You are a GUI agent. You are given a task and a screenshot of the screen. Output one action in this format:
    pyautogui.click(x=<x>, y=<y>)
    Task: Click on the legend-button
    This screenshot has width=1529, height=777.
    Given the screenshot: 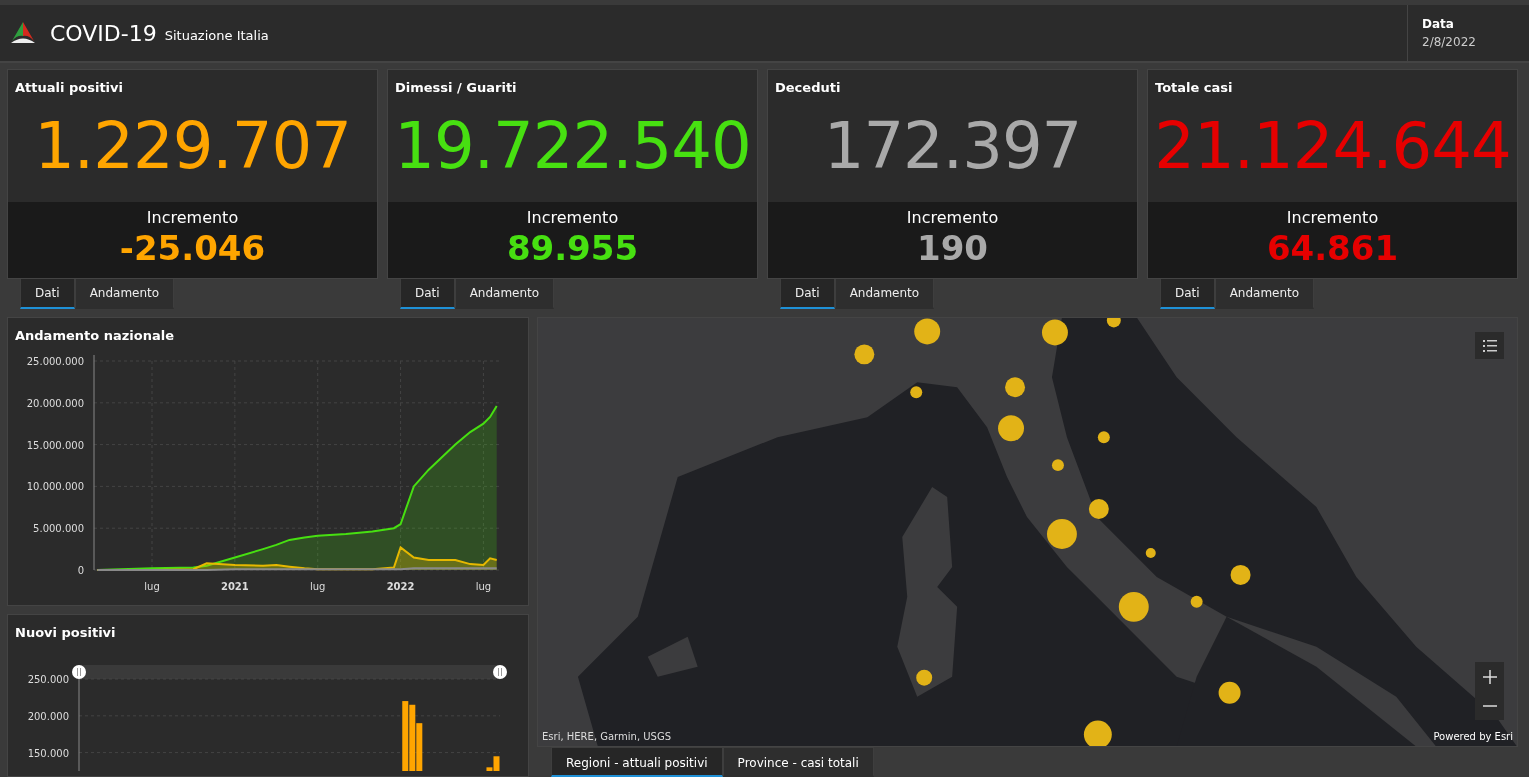 What is the action you would take?
    pyautogui.click(x=1489, y=345)
    